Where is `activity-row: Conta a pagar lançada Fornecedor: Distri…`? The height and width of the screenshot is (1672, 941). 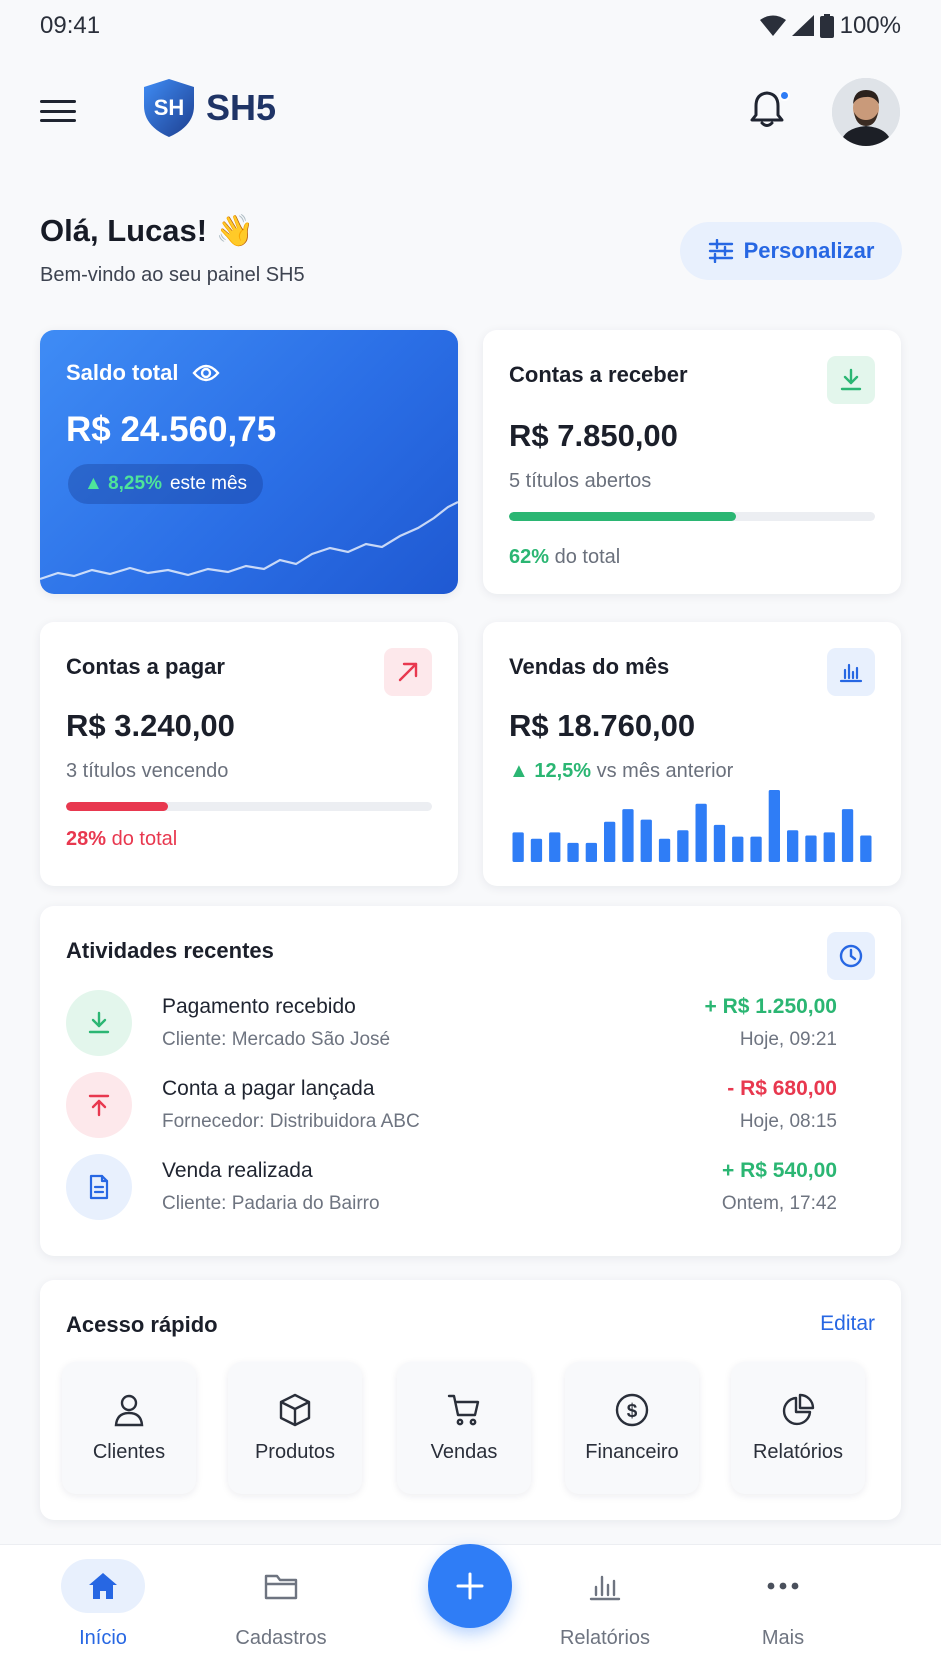 activity-row: Conta a pagar lançada Fornecedor: Distri… is located at coordinates (451, 1105).